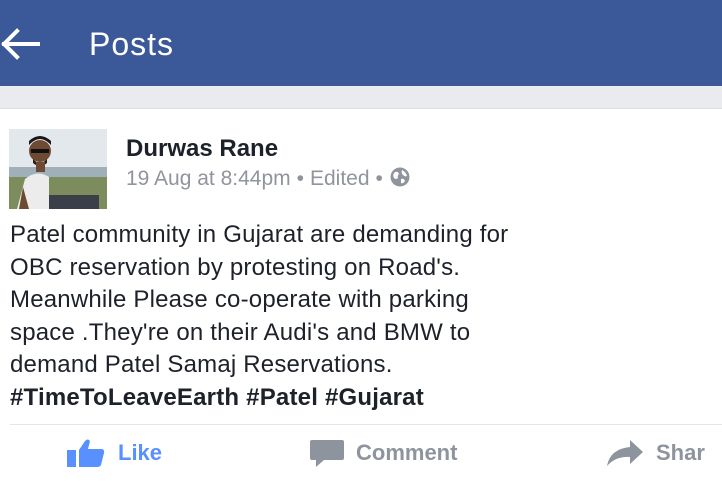 The image size is (722, 481). I want to click on post-text-line: demand Patel Samaj Reservations., so click(201, 364).